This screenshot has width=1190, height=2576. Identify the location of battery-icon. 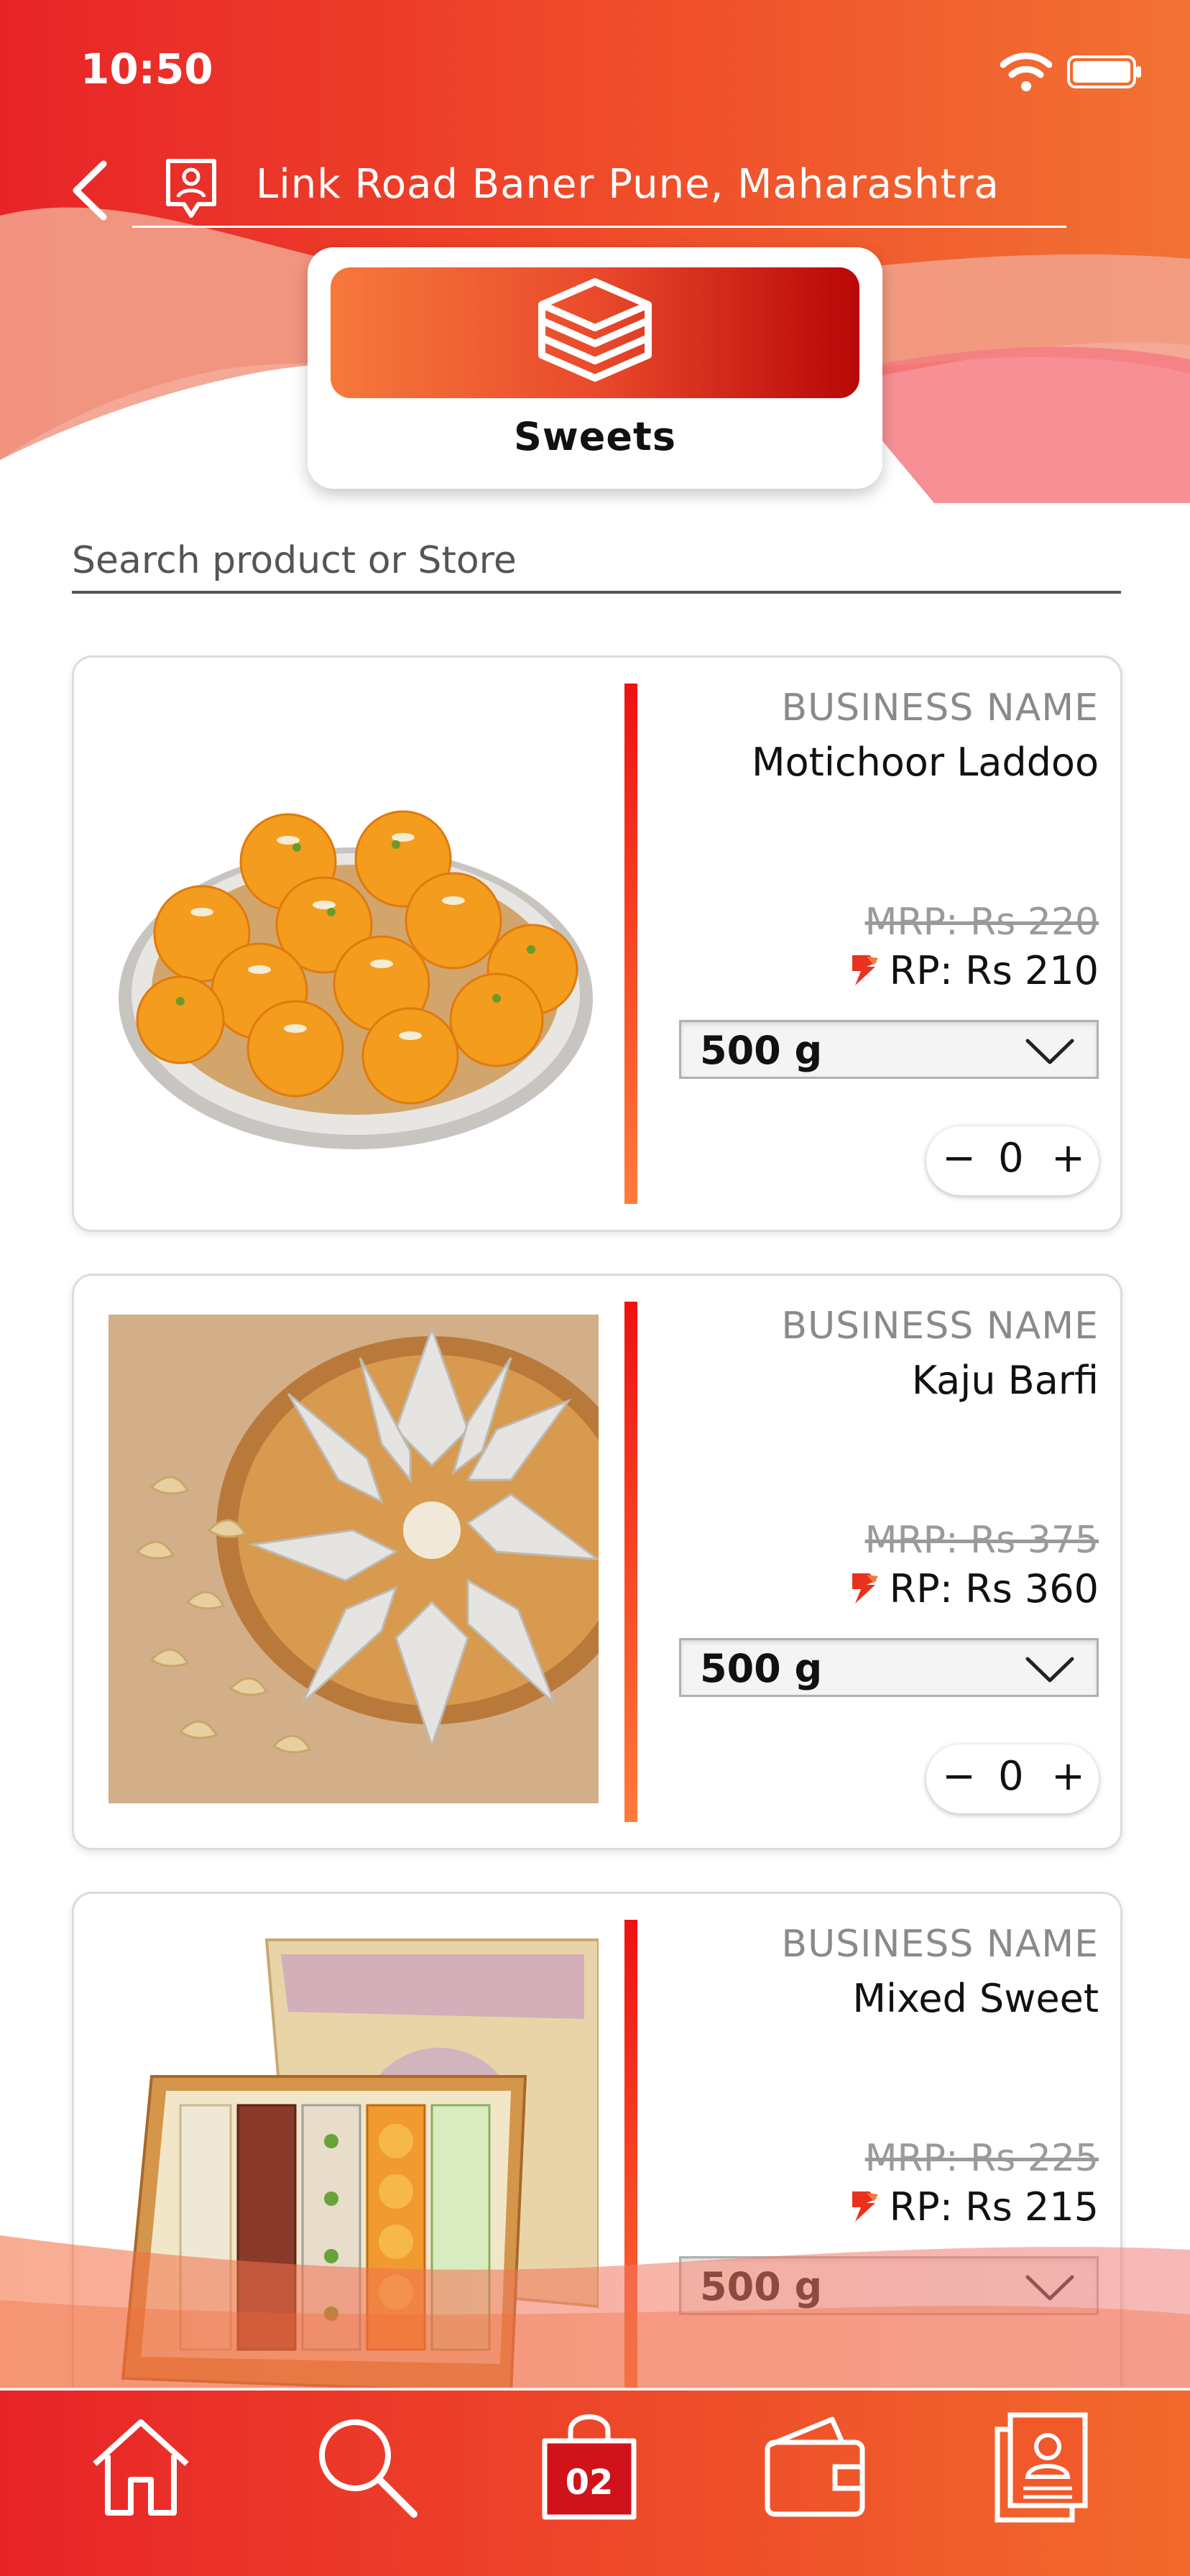
(1104, 71).